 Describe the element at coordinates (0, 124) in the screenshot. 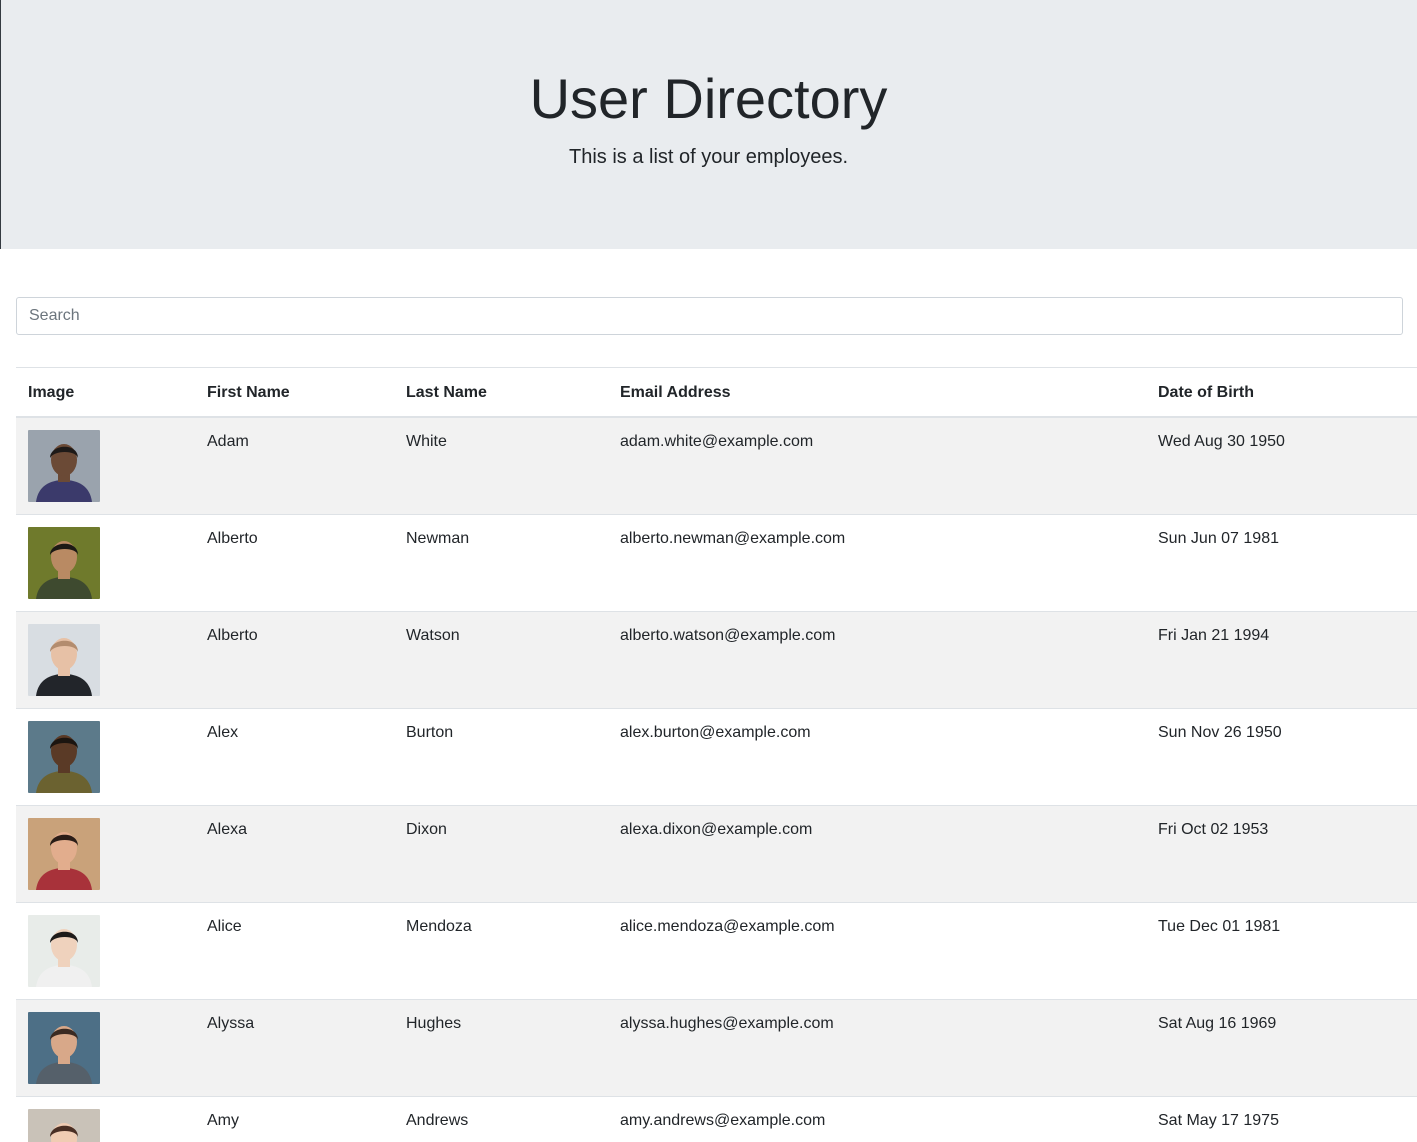

I see `window-edge` at that location.